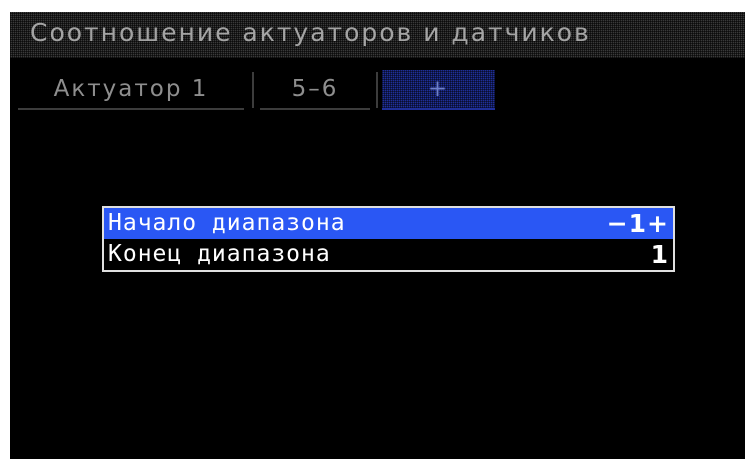 The width and height of the screenshot is (755, 459). I want to click on tab-actuator-1: Актуатор 1, so click(131, 90).